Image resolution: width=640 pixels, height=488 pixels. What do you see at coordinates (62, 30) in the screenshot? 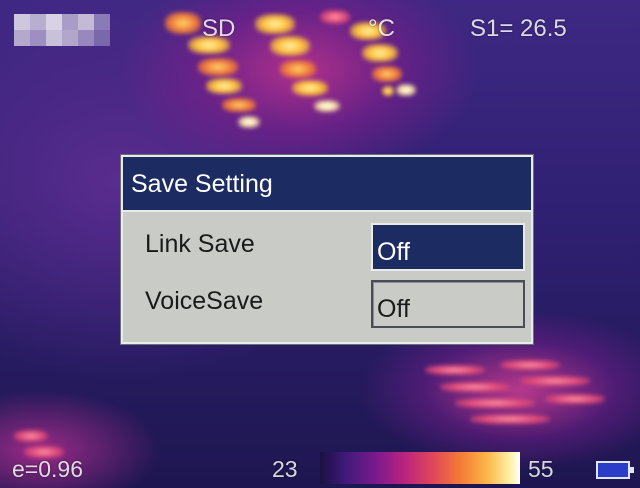
I see `pixelated-overlay` at bounding box center [62, 30].